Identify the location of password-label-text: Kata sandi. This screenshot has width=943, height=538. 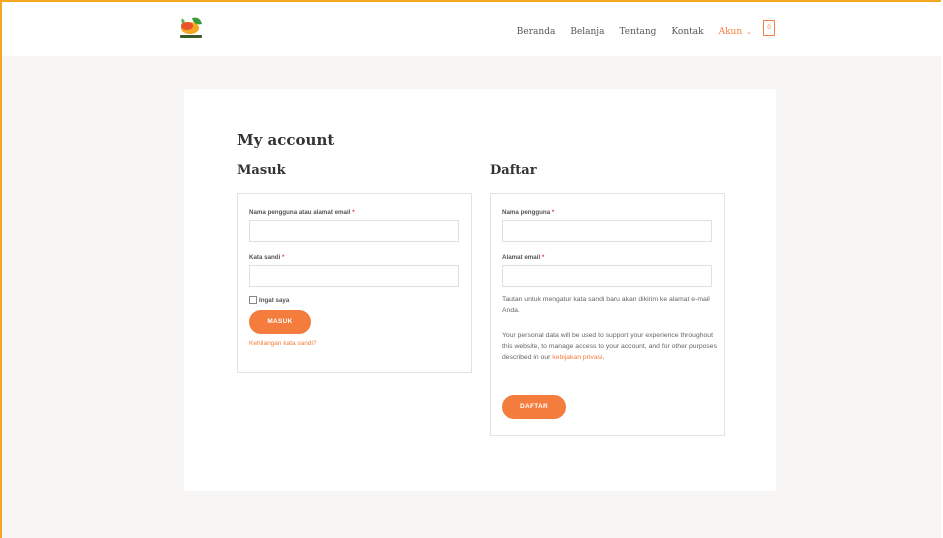
(265, 257).